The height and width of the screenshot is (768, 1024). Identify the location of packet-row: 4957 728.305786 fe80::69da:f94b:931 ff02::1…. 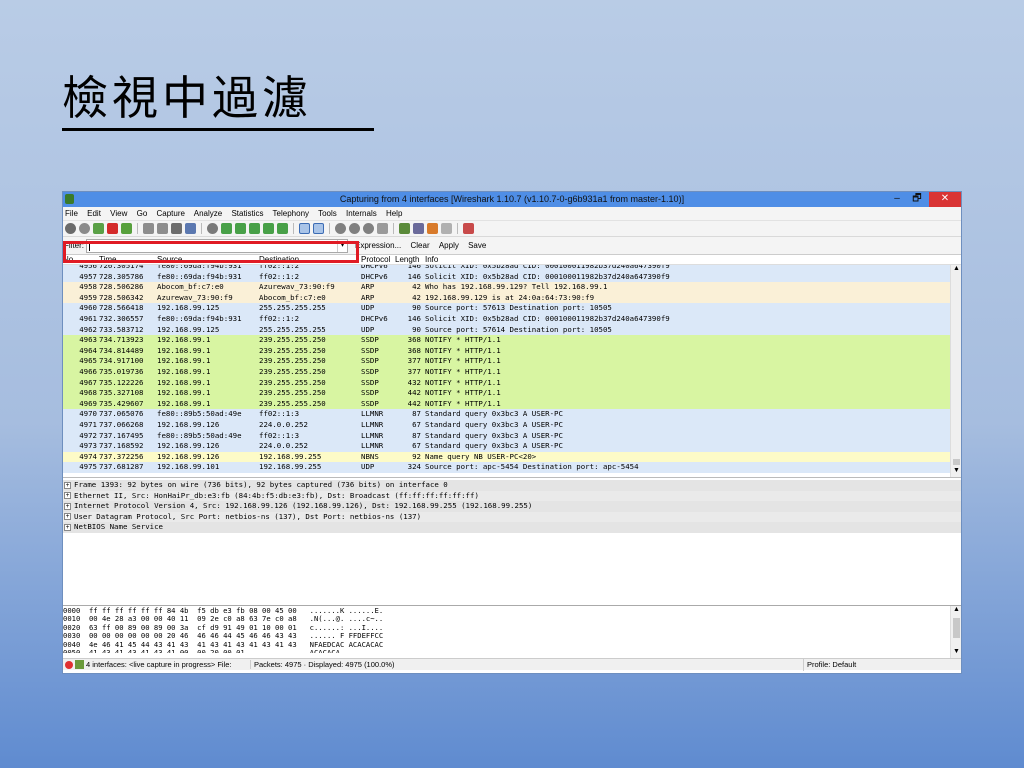
(512, 277).